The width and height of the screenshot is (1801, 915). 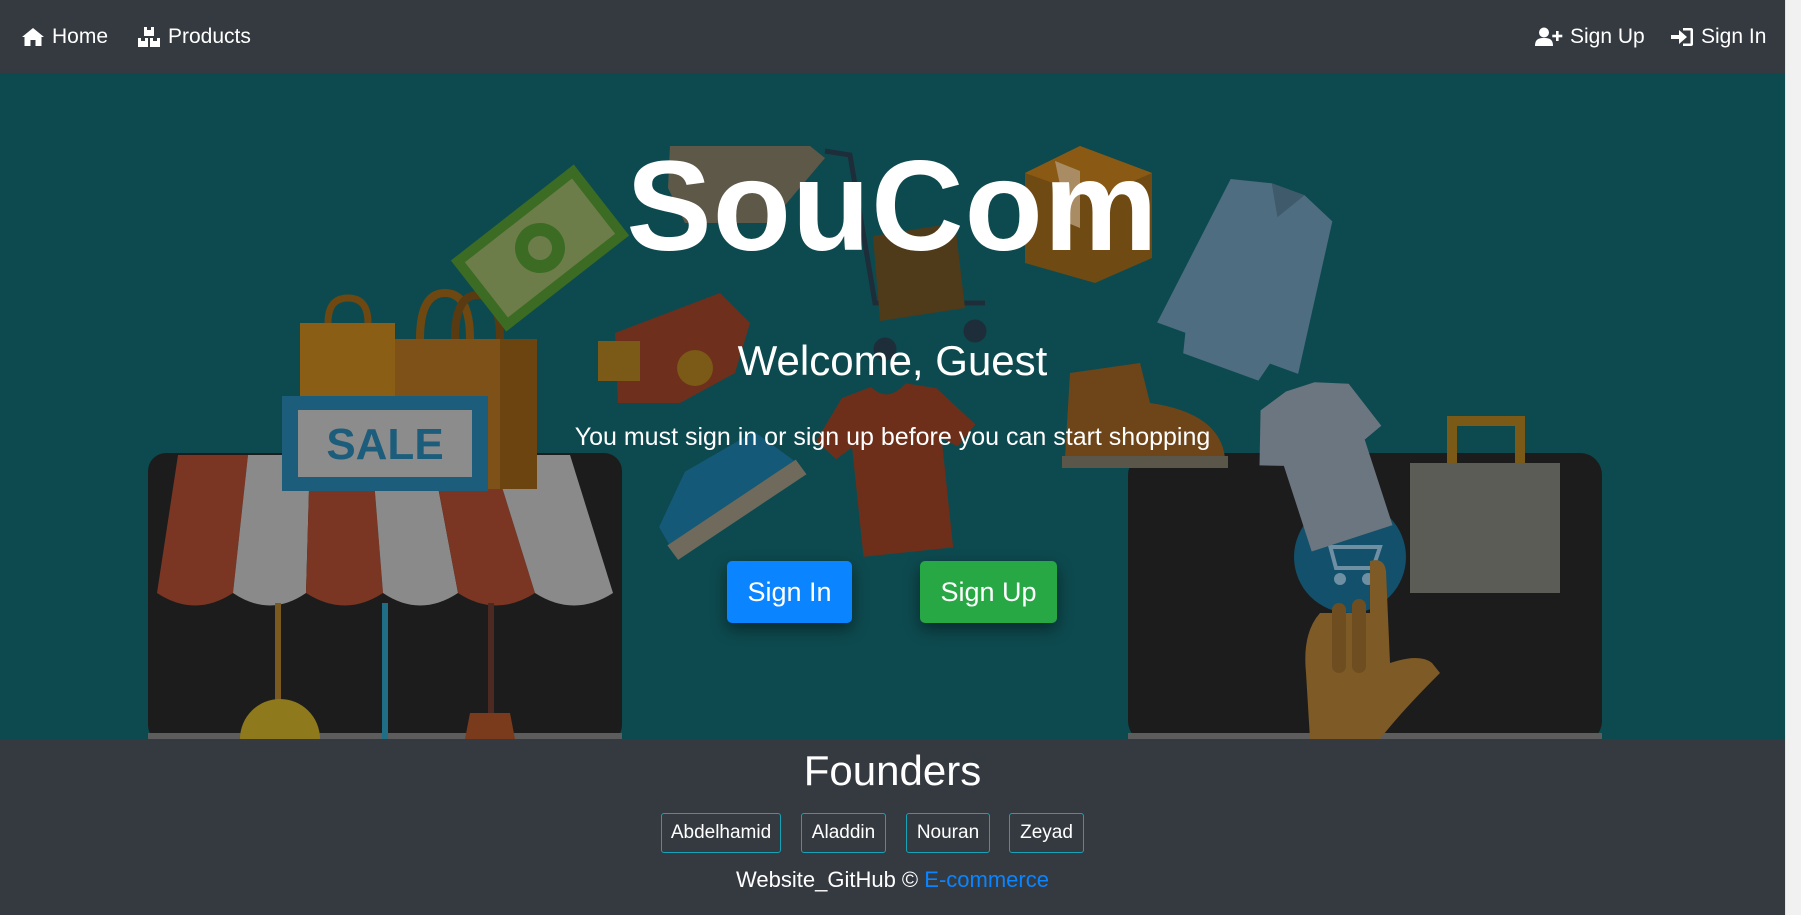 I want to click on founders-title: Founders, so click(x=892, y=770).